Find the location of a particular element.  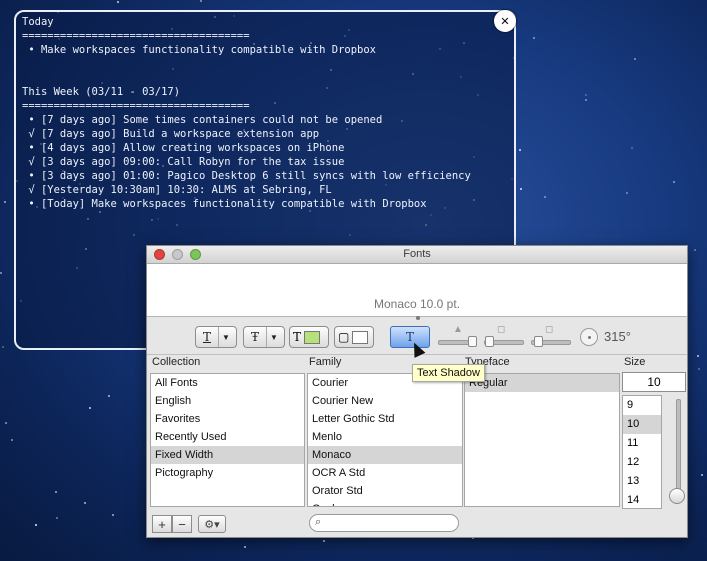

collection-header: Collection is located at coordinates (176, 362).